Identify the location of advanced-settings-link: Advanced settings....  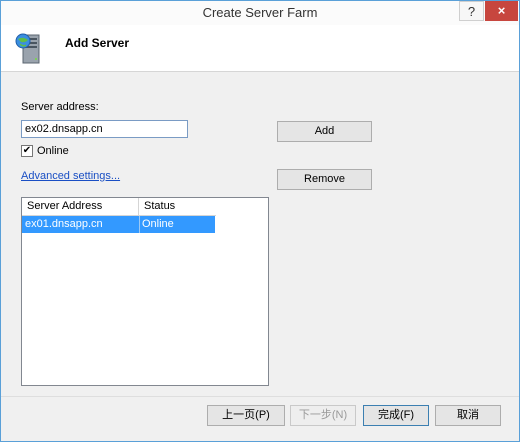
(70, 176).